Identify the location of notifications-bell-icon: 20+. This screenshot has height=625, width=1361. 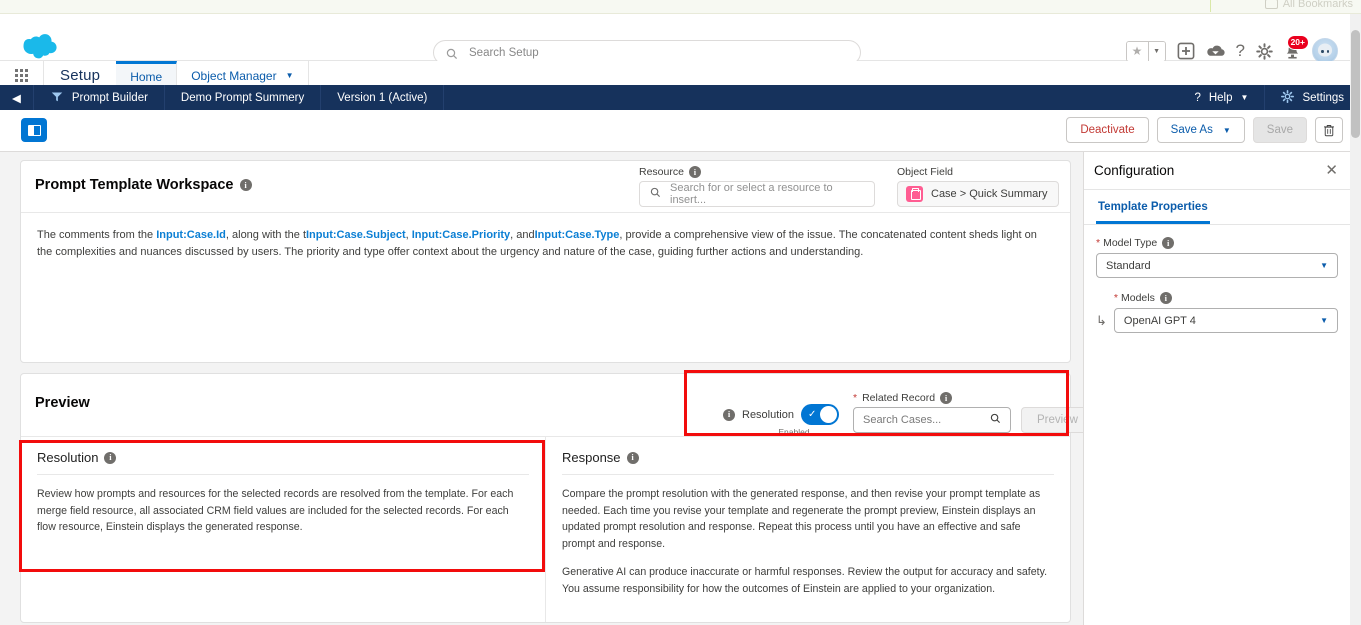
(1296, 47).